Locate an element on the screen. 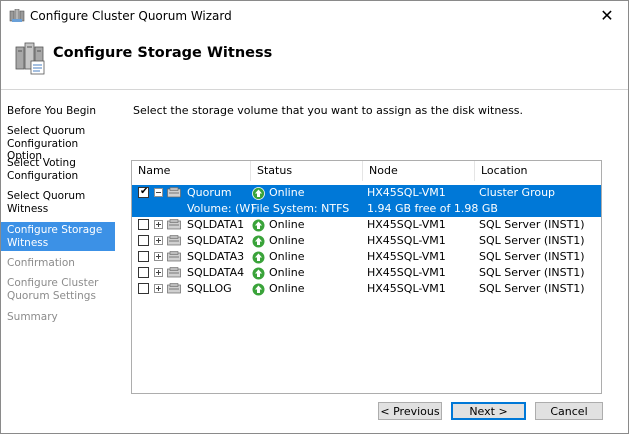 Image resolution: width=629 pixels, height=436 pixels. column-header-location: Location is located at coordinates (504, 171).